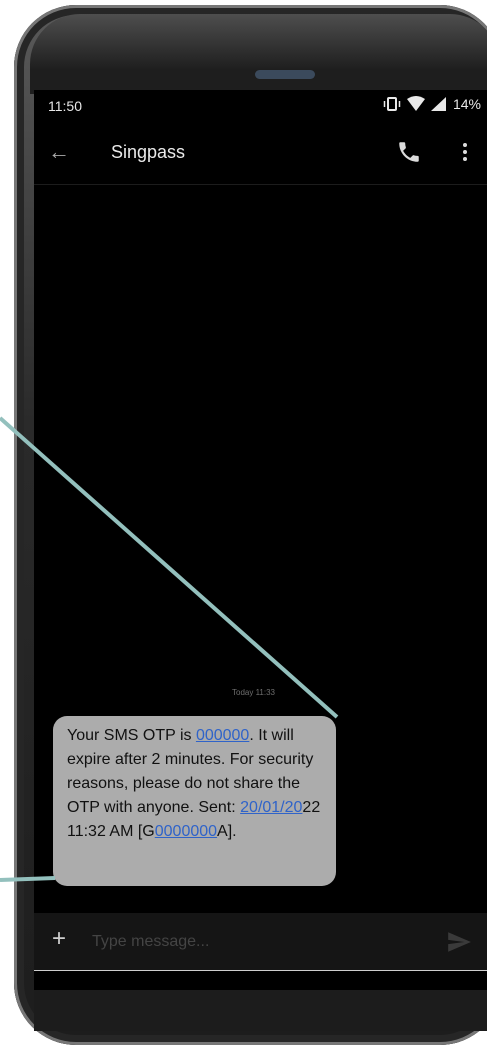 Image resolution: width=487 pixels, height=1045 pixels. I want to click on message-text: A]., so click(227, 831).